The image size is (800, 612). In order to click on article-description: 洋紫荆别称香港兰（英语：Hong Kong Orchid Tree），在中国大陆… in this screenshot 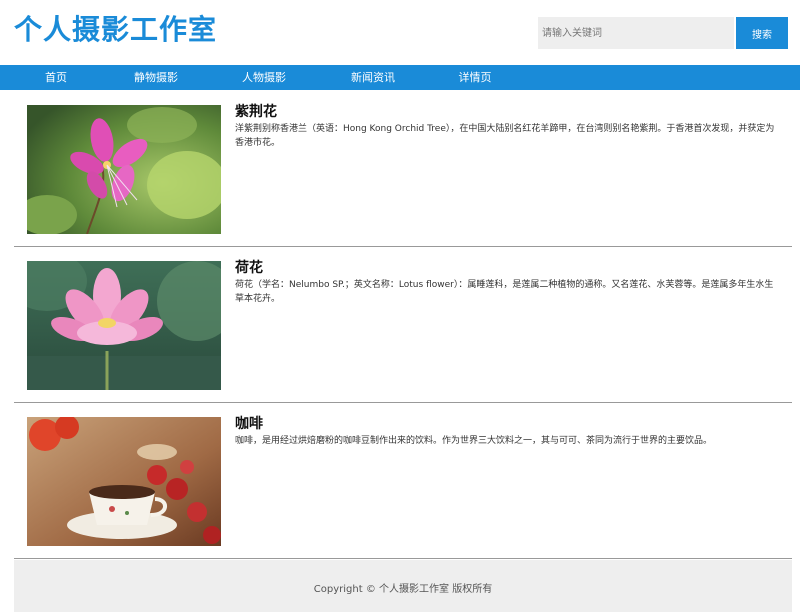, I will do `click(505, 136)`.